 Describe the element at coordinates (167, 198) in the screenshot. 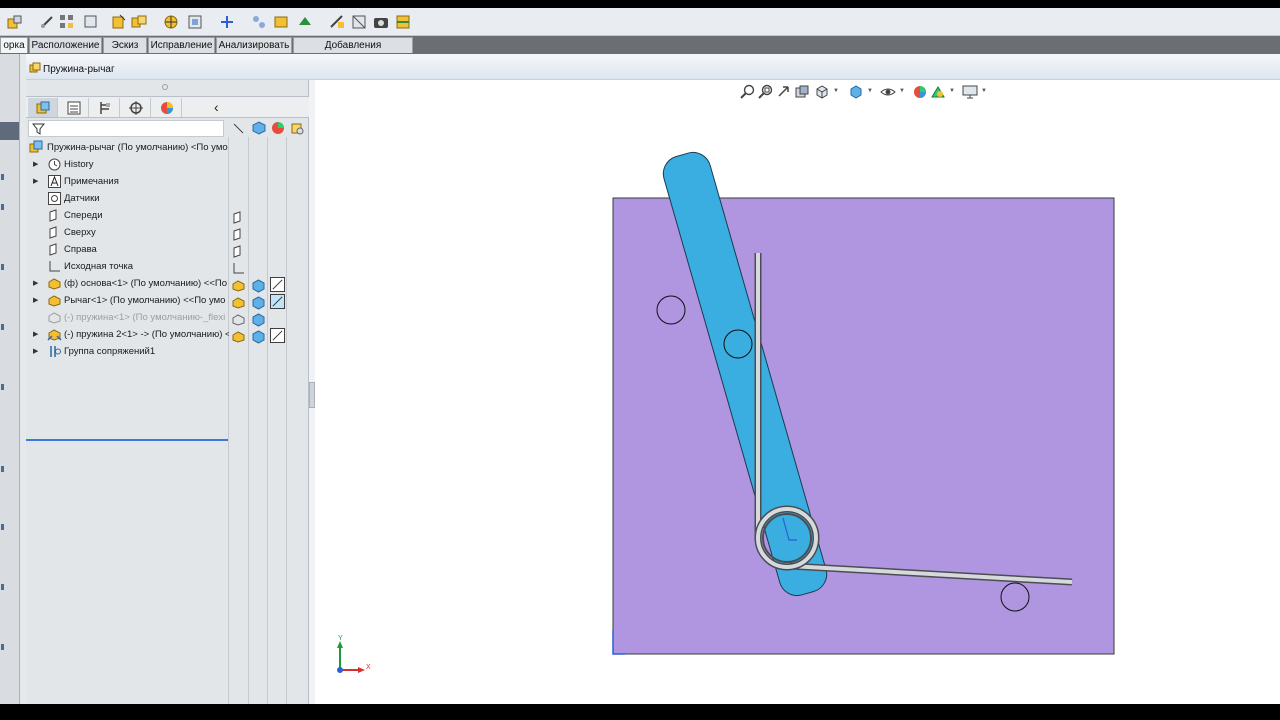

I see `tree-item-sensors: Датчики` at that location.